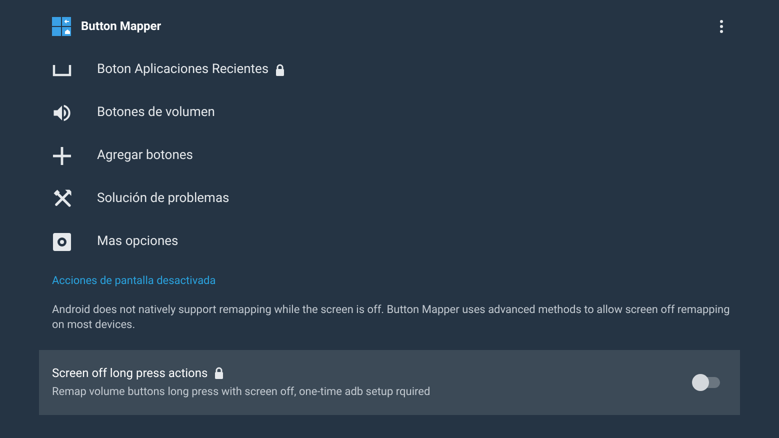 The height and width of the screenshot is (438, 779). Describe the element at coordinates (389, 198) in the screenshot. I see `menu-item: Solución de problemas` at that location.